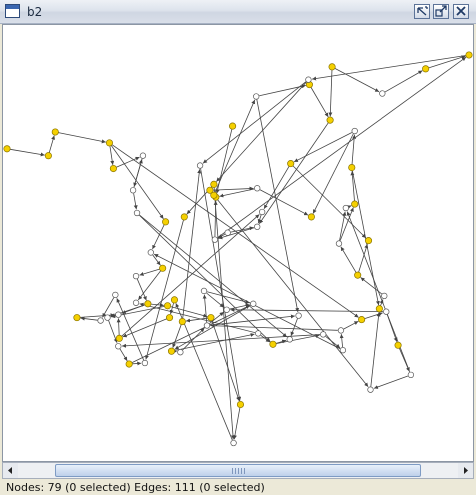 The height and width of the screenshot is (495, 476). What do you see at coordinates (422, 11) in the screenshot?
I see `restore-button` at bounding box center [422, 11].